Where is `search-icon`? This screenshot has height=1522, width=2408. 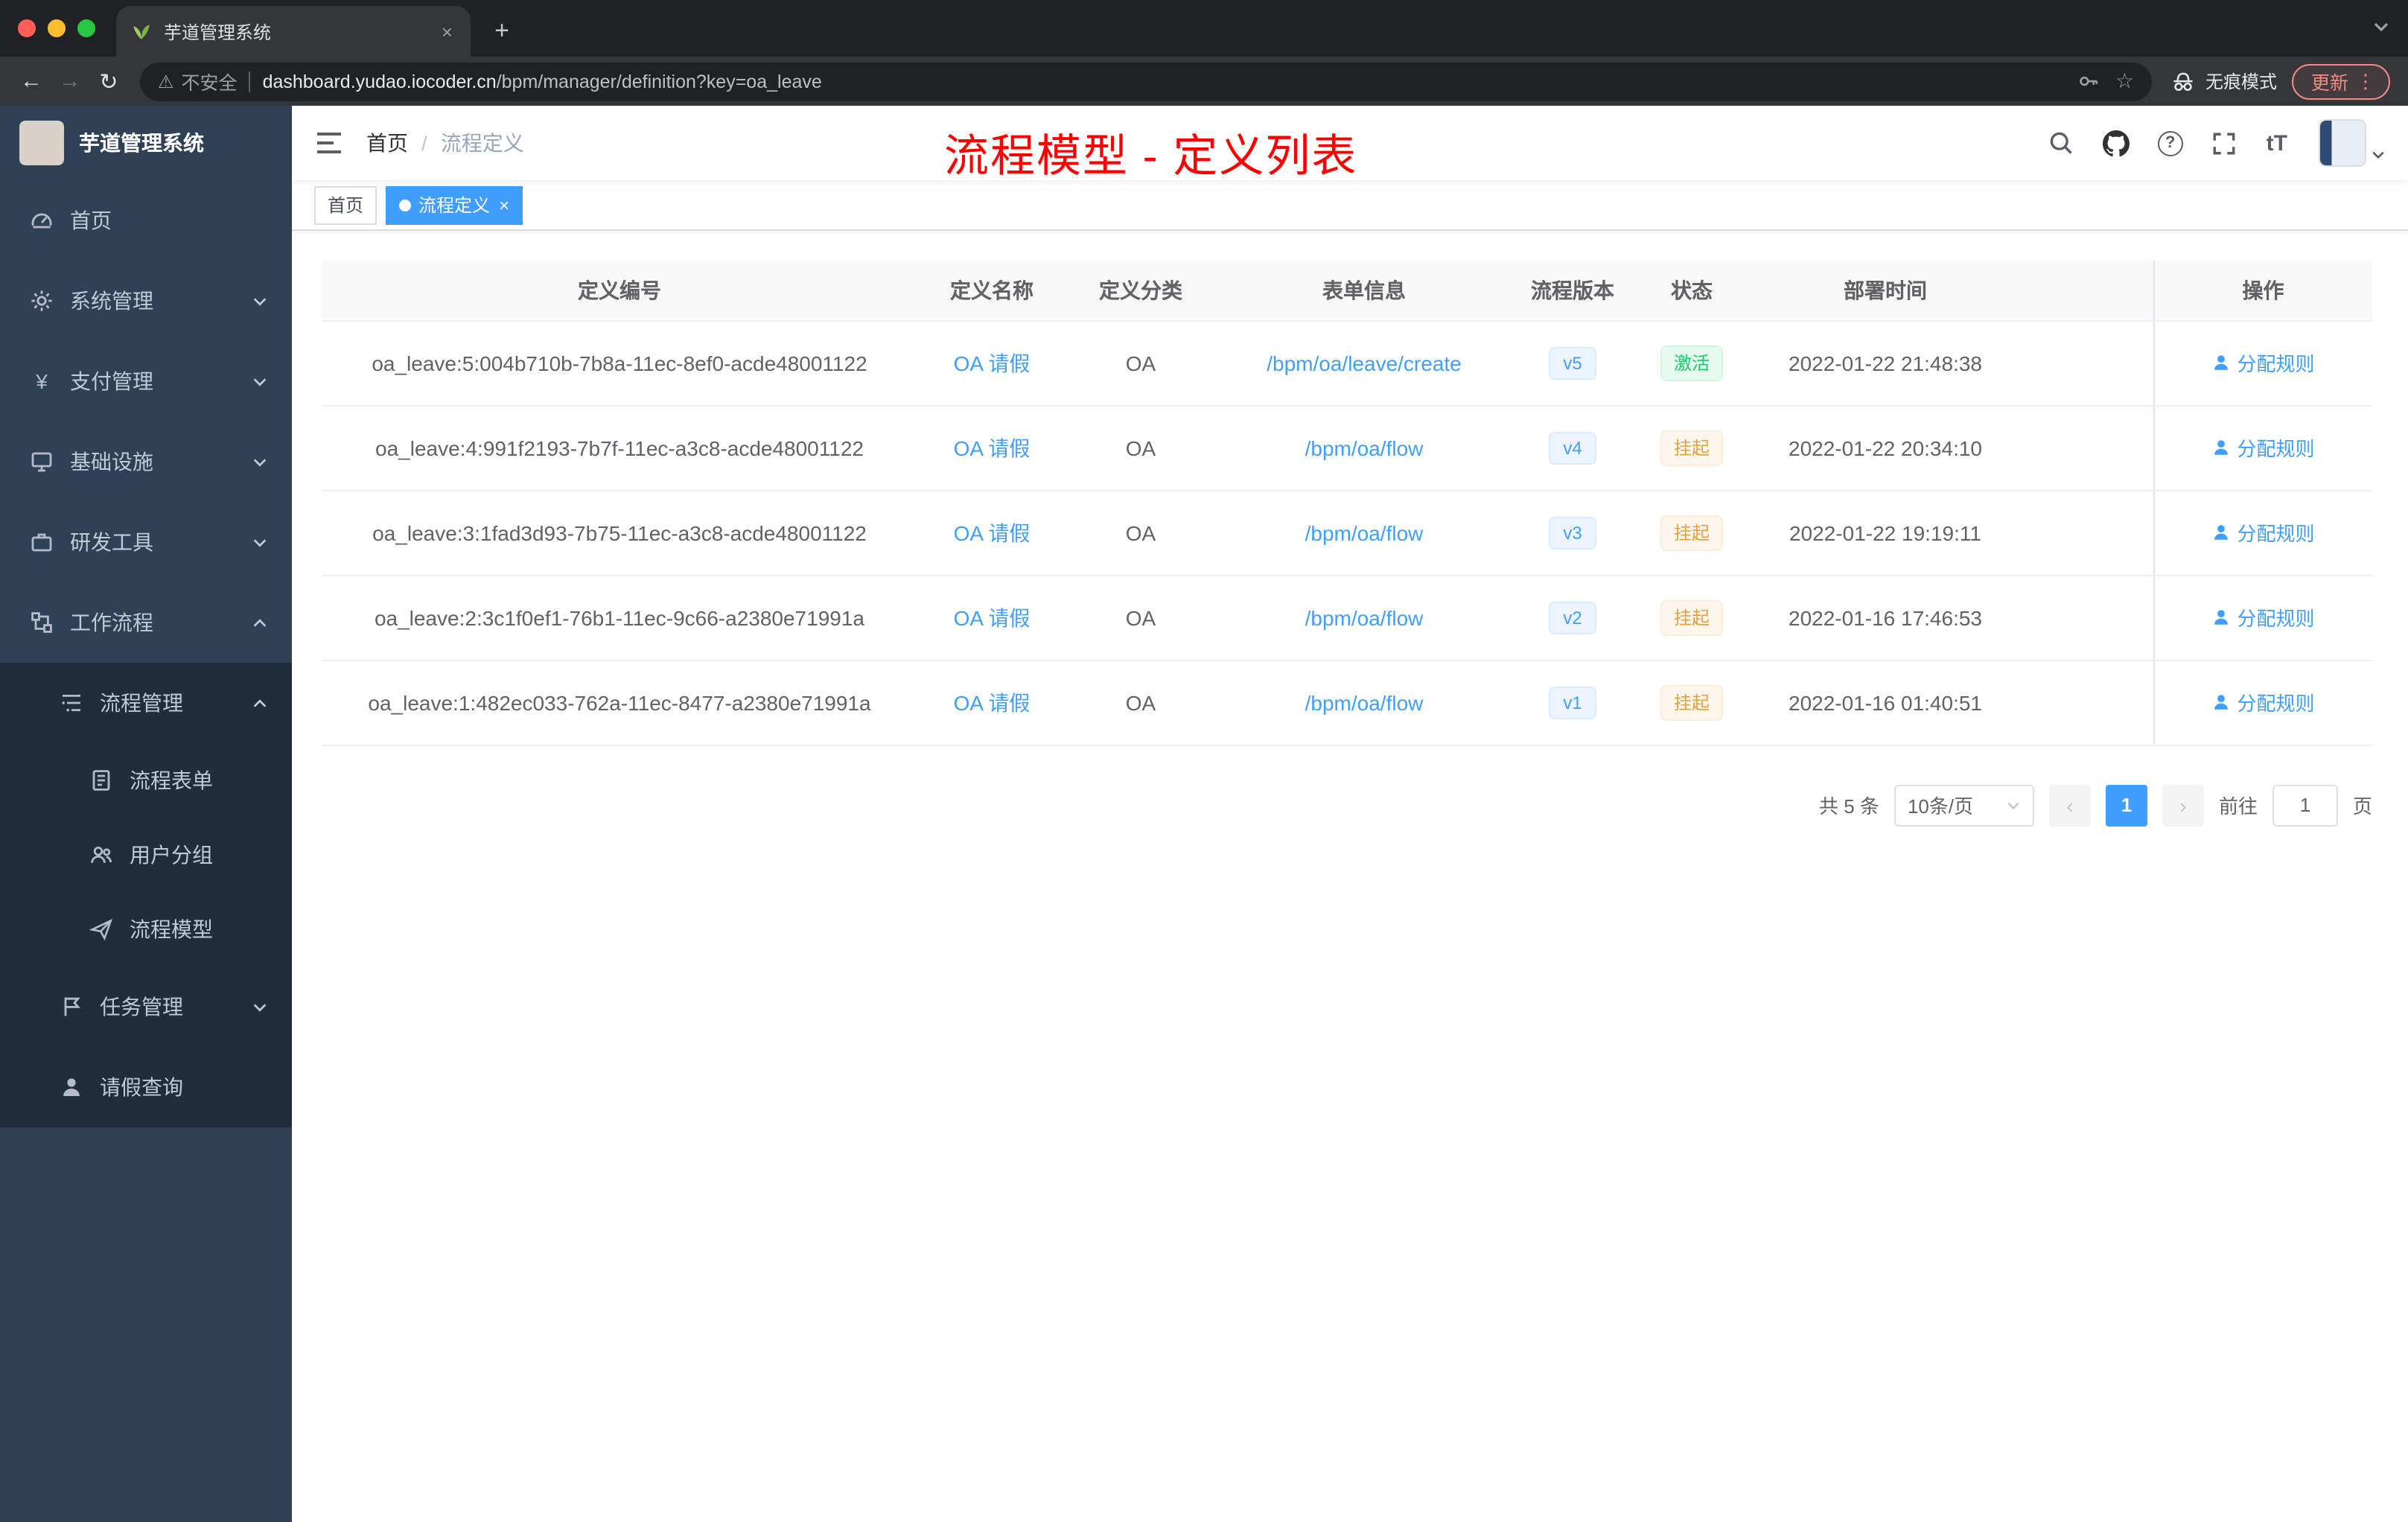
search-icon is located at coordinates (2061, 143).